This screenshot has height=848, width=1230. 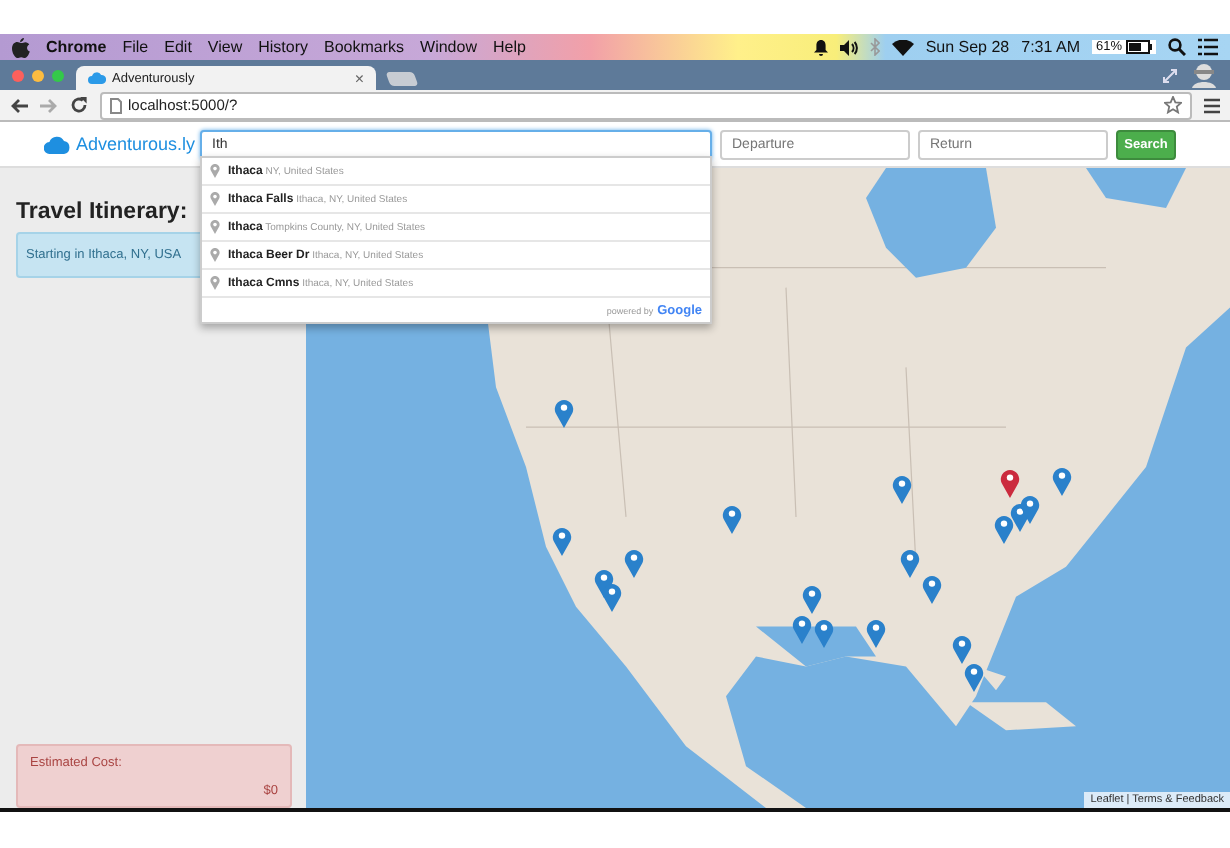 What do you see at coordinates (21, 47) in the screenshot?
I see `apple-logo-icon` at bounding box center [21, 47].